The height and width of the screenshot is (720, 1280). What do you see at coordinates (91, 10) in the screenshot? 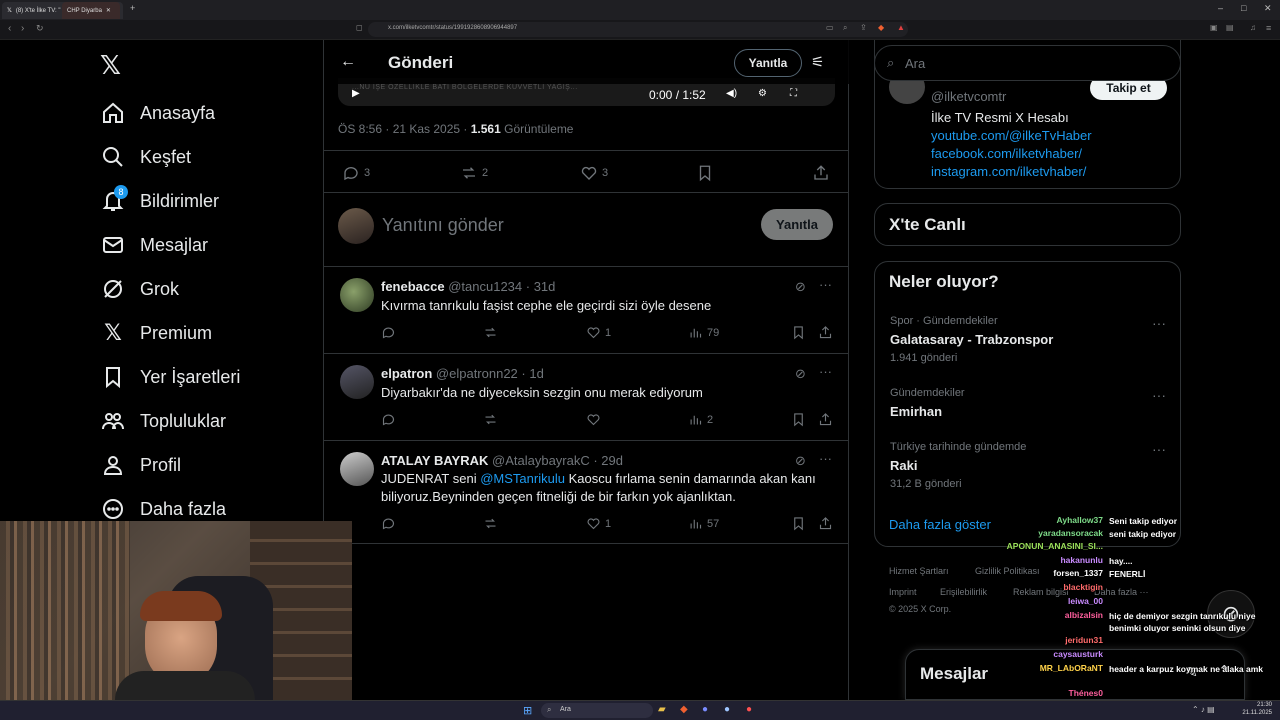
I see `browser-tab: CHP Diyarba ✕` at bounding box center [91, 10].